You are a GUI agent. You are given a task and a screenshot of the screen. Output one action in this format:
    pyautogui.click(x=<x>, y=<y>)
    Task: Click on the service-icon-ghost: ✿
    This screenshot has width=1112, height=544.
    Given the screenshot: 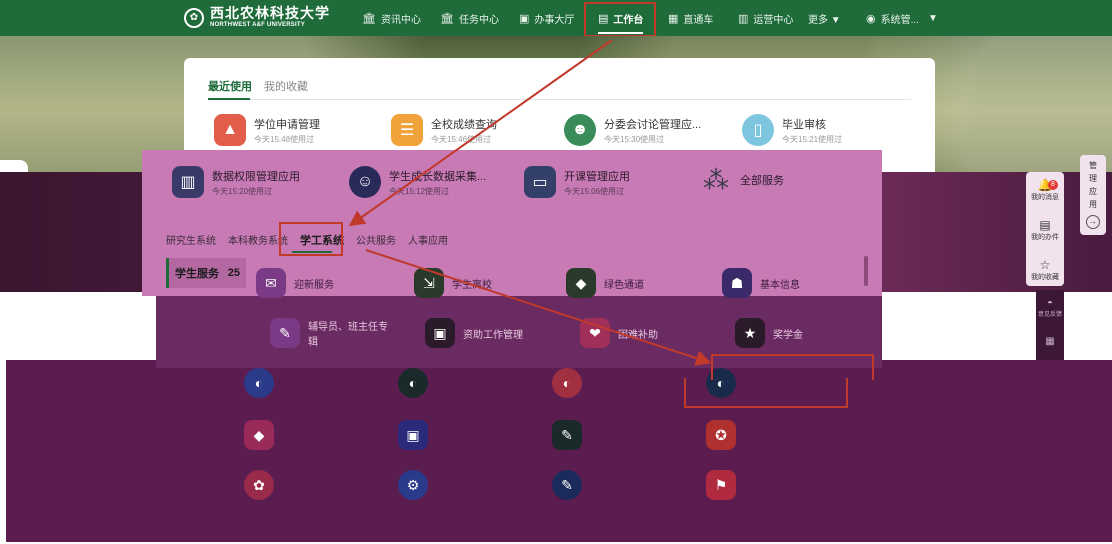 What is the action you would take?
    pyautogui.click(x=259, y=485)
    